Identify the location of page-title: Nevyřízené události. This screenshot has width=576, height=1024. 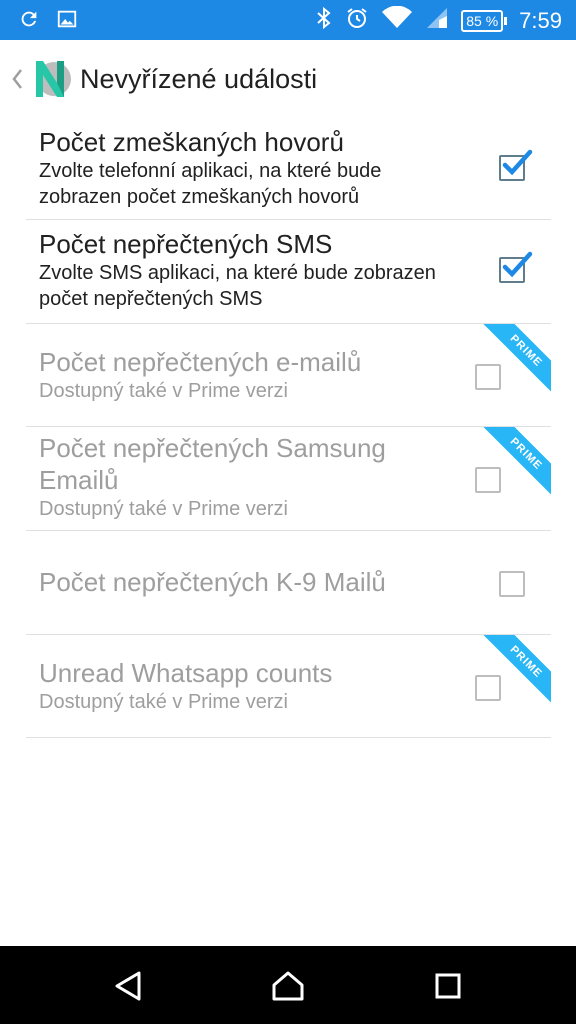
(199, 78).